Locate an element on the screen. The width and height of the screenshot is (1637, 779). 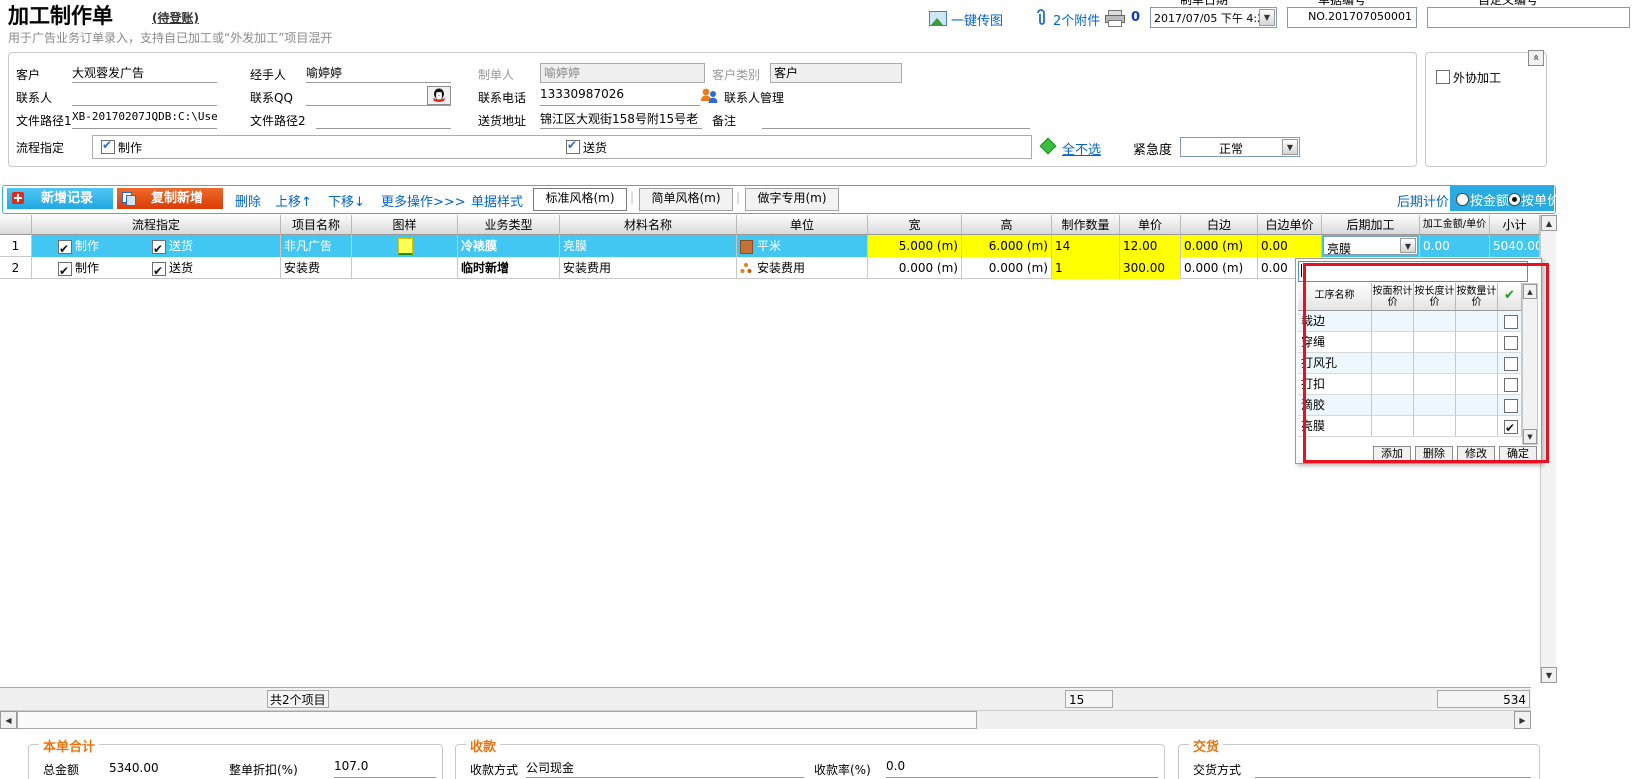
printer-icon is located at coordinates (1115, 18).